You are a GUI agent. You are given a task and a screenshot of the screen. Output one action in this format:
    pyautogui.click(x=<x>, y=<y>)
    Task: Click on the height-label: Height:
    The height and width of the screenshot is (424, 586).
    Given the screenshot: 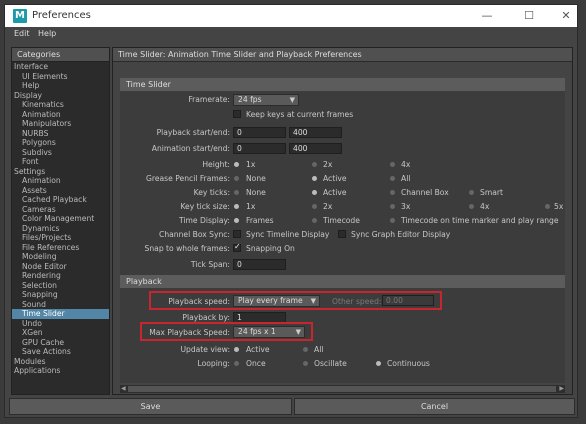 What is the action you would take?
    pyautogui.click(x=216, y=164)
    